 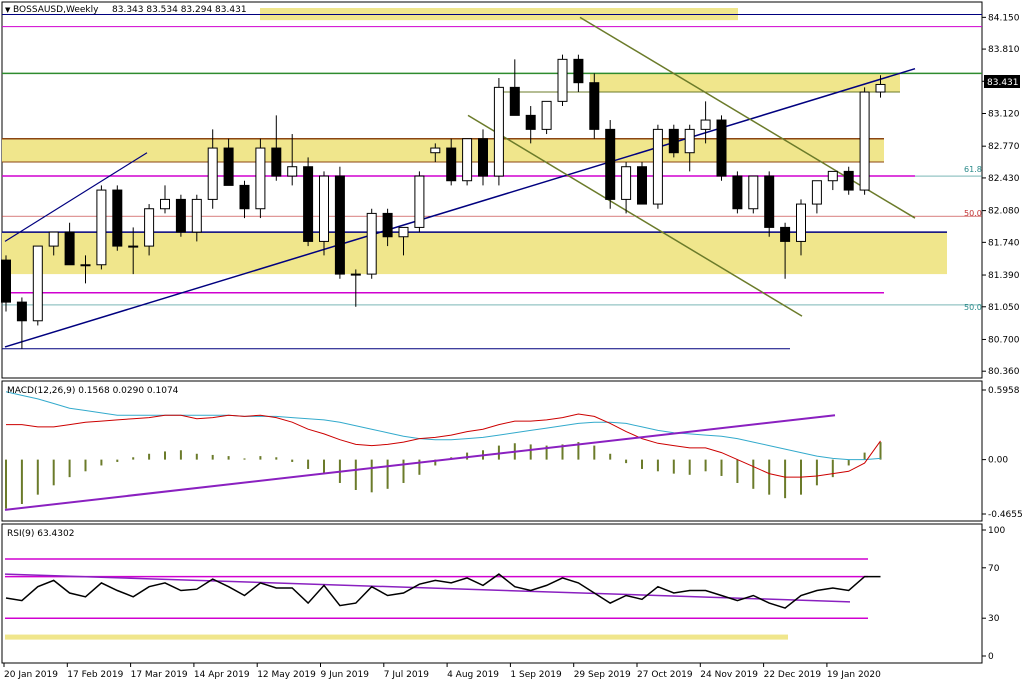 What do you see at coordinates (854, 675) in the screenshot?
I see `time-tick-label: 19 Jan 2020` at bounding box center [854, 675].